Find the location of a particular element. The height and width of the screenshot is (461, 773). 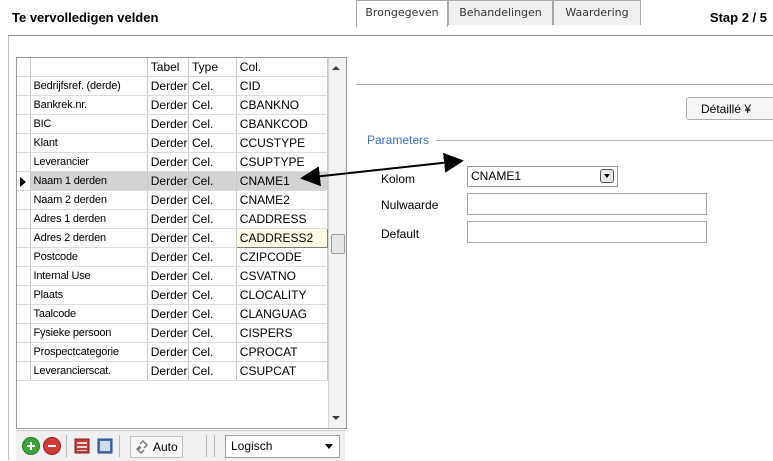

red-table-icon is located at coordinates (82, 446).